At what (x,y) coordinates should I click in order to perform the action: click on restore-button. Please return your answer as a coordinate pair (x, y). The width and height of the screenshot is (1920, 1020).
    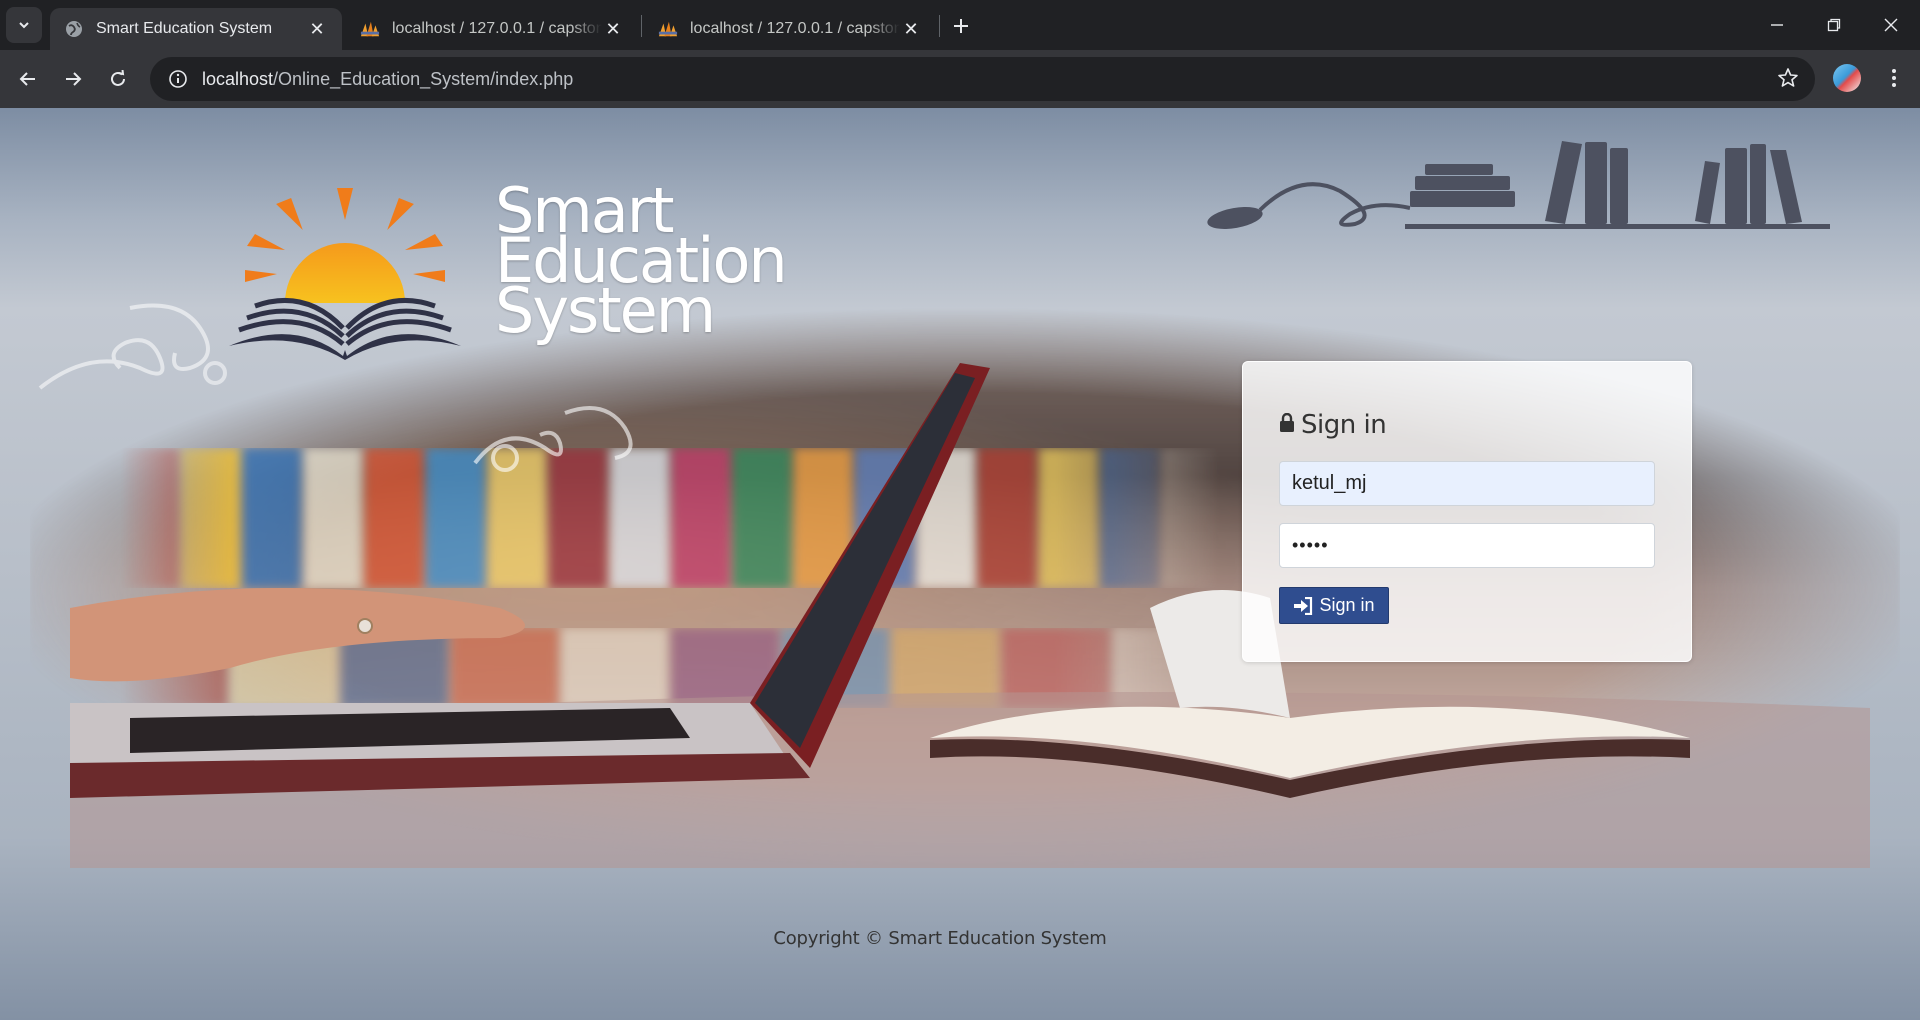
    Looking at the image, I should click on (1834, 25).